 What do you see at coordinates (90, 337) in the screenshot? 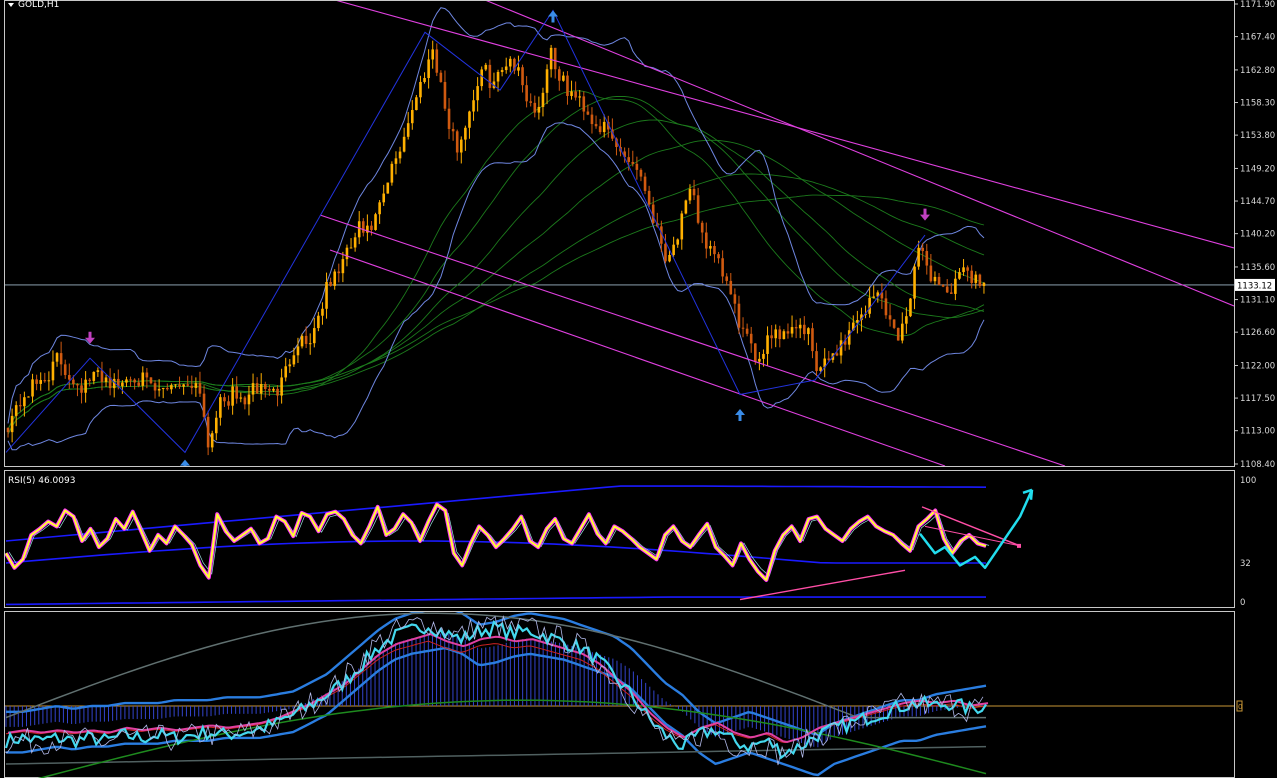
I see `arrow-down-icon` at bounding box center [90, 337].